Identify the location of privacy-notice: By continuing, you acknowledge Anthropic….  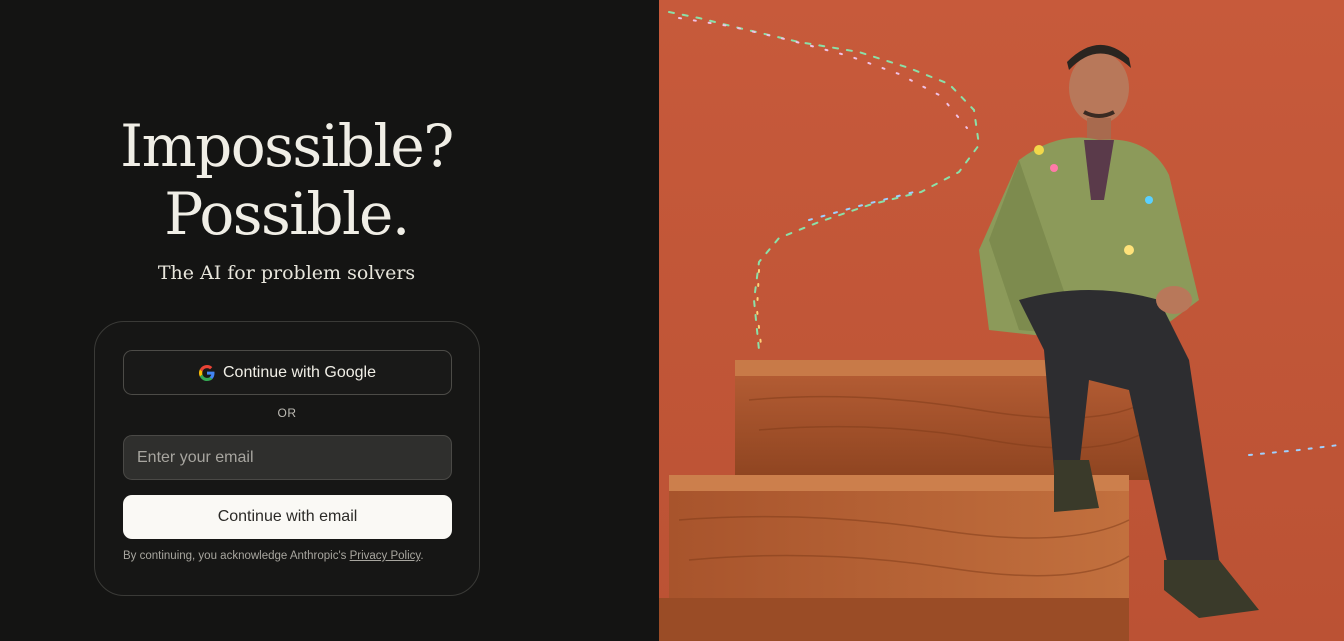
(293, 556).